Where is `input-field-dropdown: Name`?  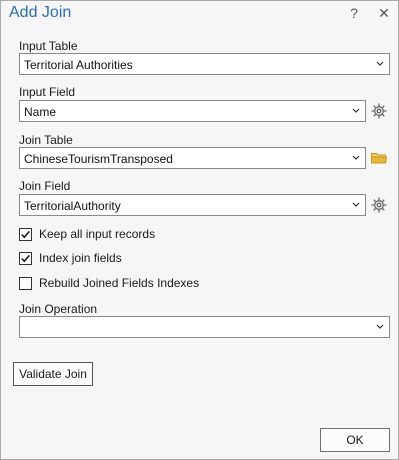
input-field-dropdown: Name is located at coordinates (192, 111).